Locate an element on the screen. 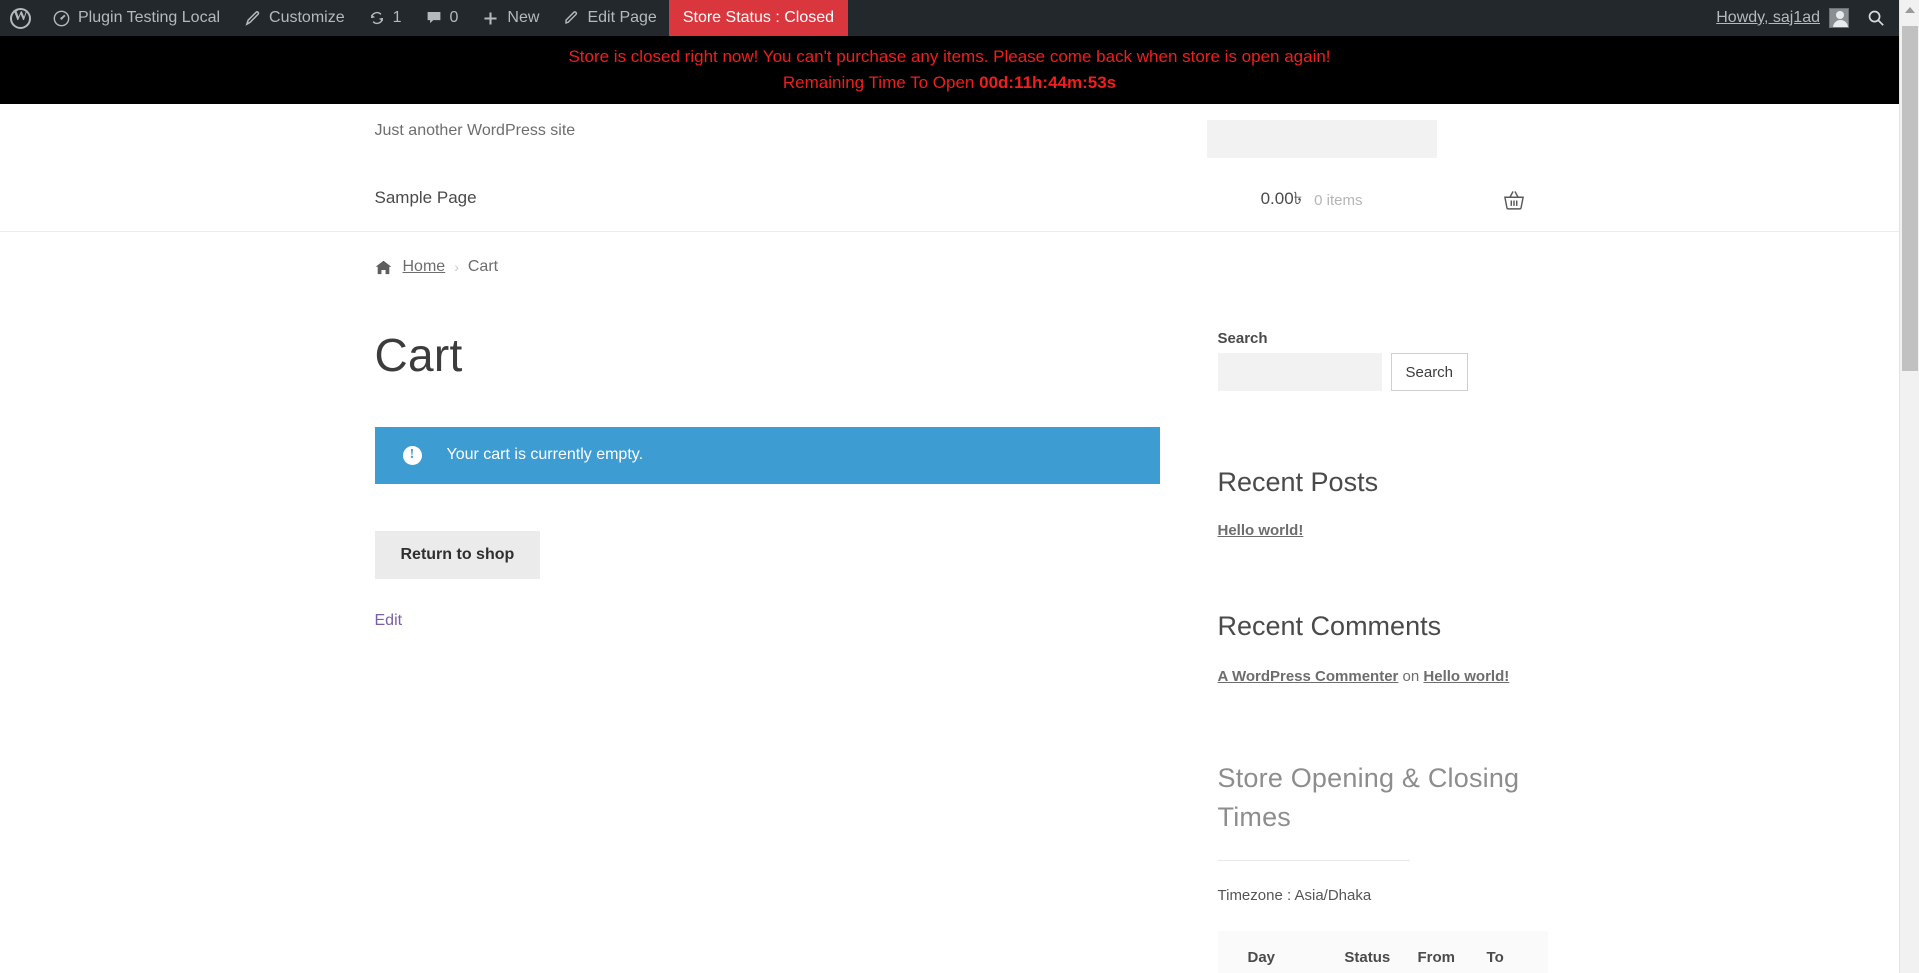 The width and height of the screenshot is (1919, 973). comment-post-link: Hello world! is located at coordinates (1466, 676).